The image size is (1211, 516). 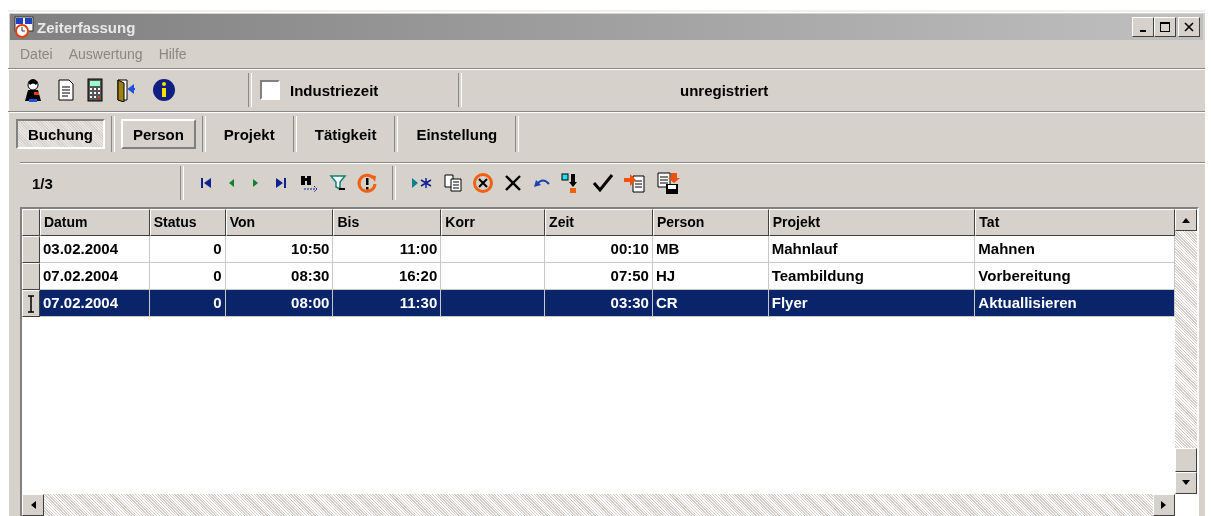 I want to click on table-cell: 00:10, so click(x=599, y=249).